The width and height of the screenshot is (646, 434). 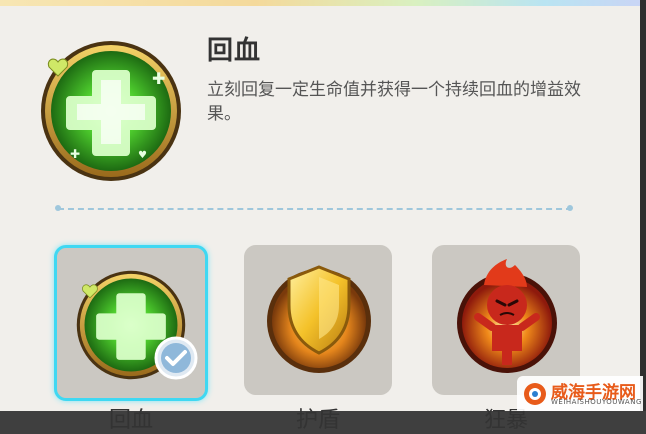 What do you see at coordinates (315, 210) in the screenshot?
I see `dashed-divider` at bounding box center [315, 210].